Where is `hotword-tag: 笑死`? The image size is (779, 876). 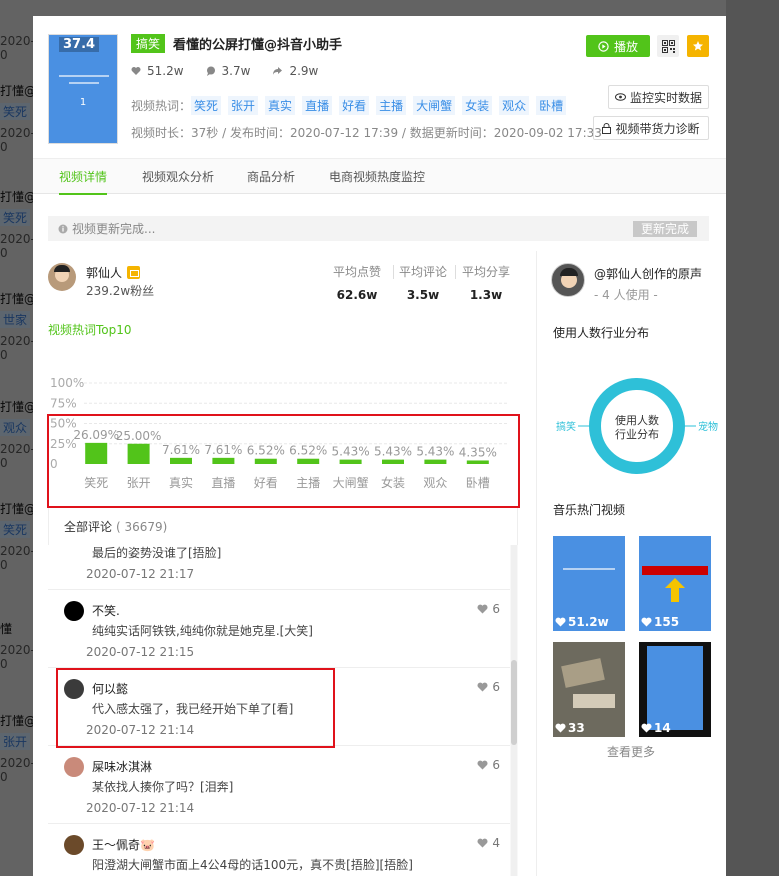
hotword-tag: 笑死 is located at coordinates (206, 105).